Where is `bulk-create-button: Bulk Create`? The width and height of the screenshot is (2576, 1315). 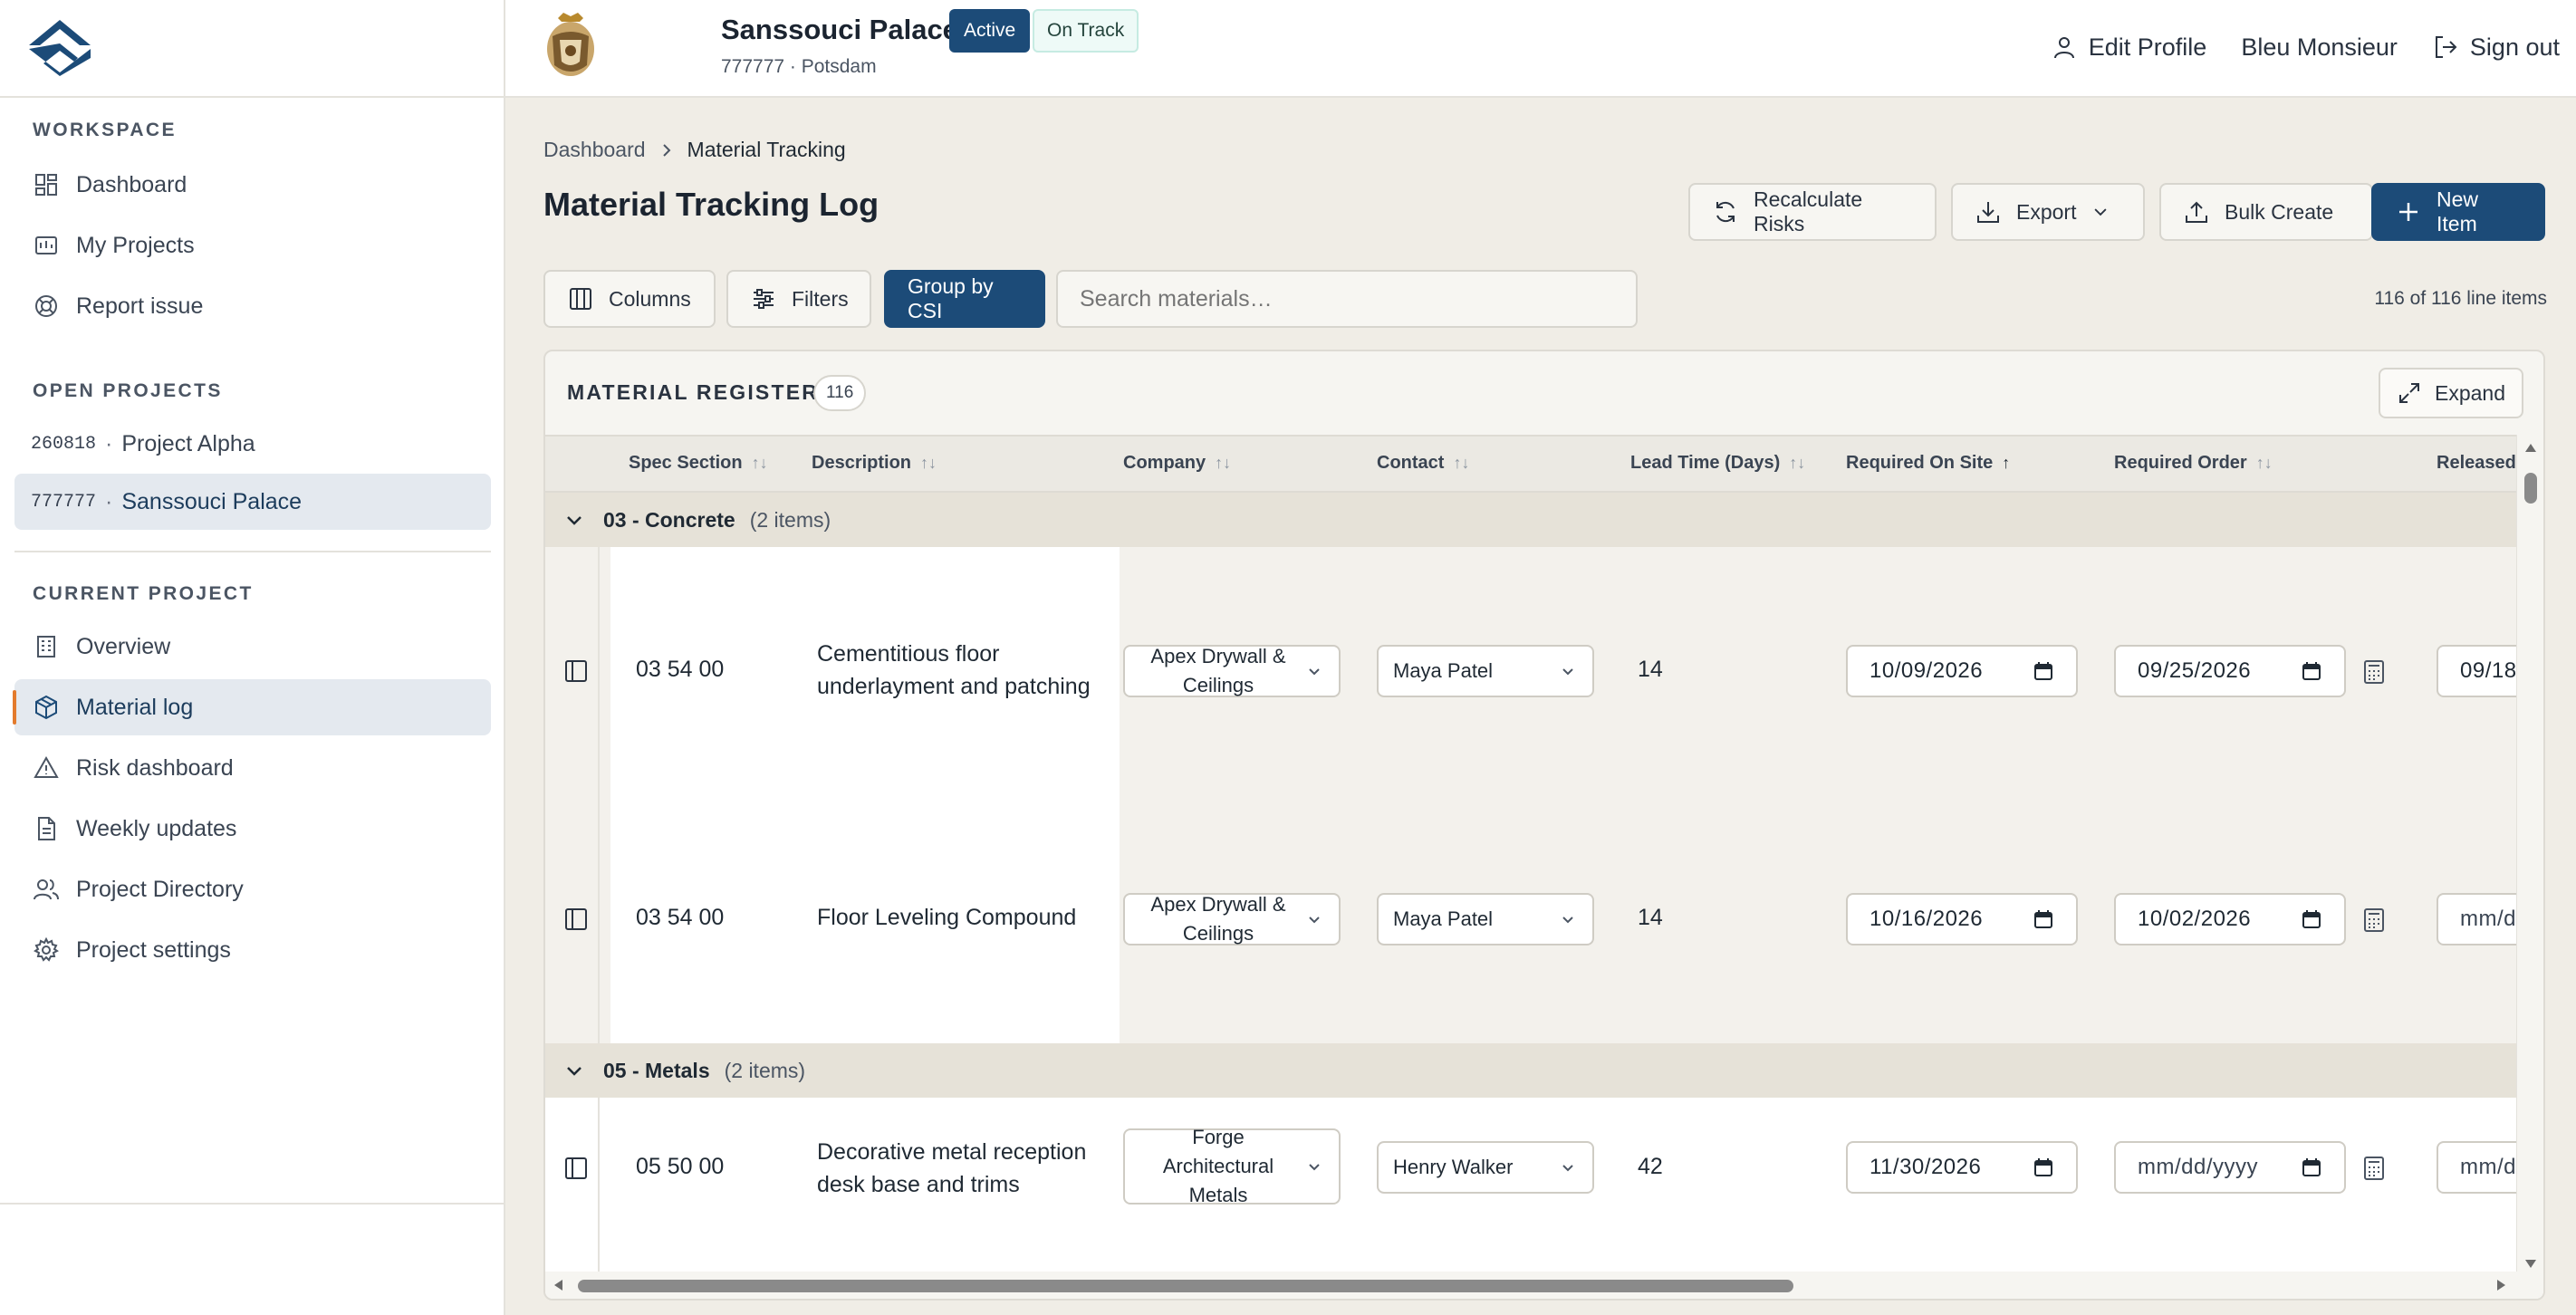
bulk-create-button: Bulk Create is located at coordinates (2266, 212).